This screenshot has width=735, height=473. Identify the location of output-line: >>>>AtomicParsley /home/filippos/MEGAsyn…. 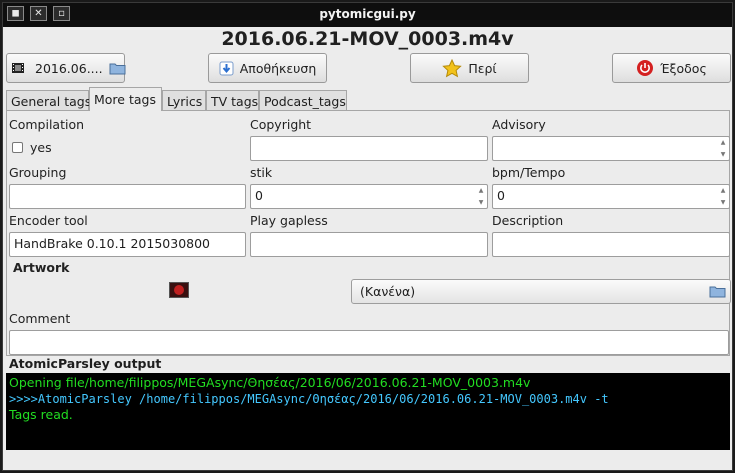
(309, 399).